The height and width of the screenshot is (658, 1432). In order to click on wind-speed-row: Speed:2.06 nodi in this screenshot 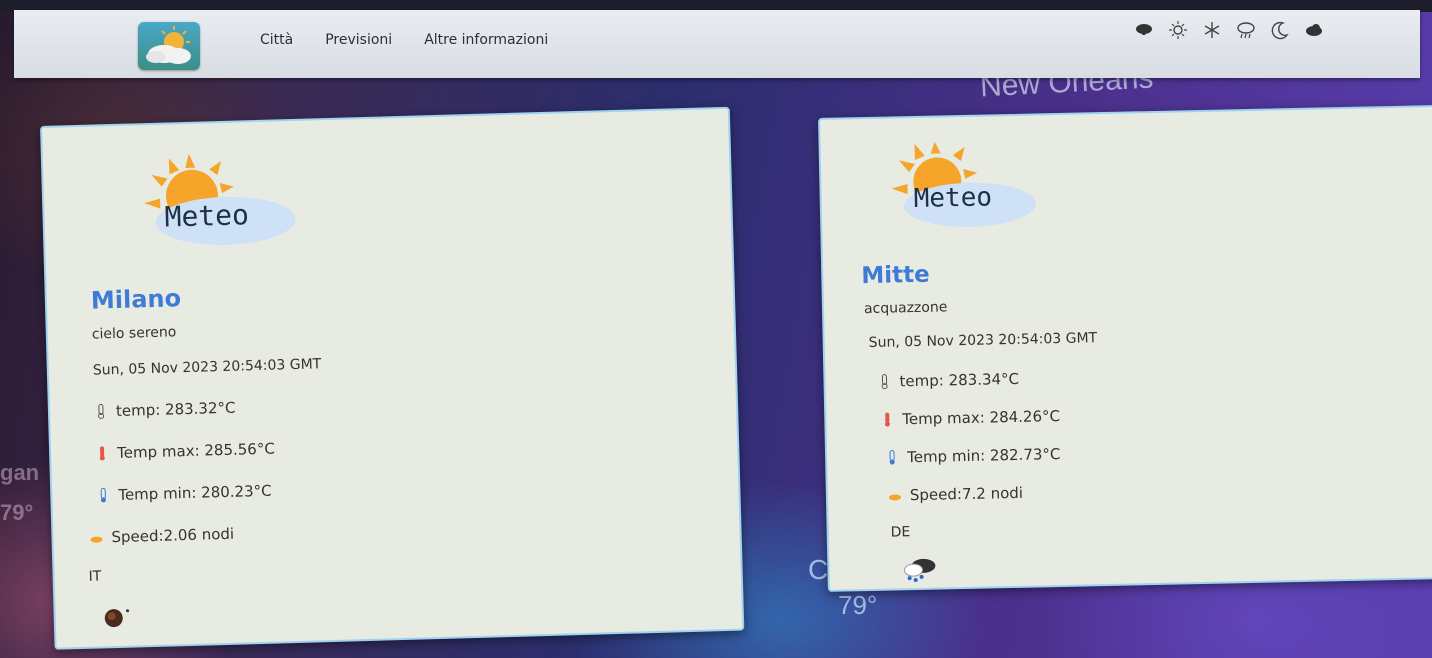, I will do `click(161, 536)`.